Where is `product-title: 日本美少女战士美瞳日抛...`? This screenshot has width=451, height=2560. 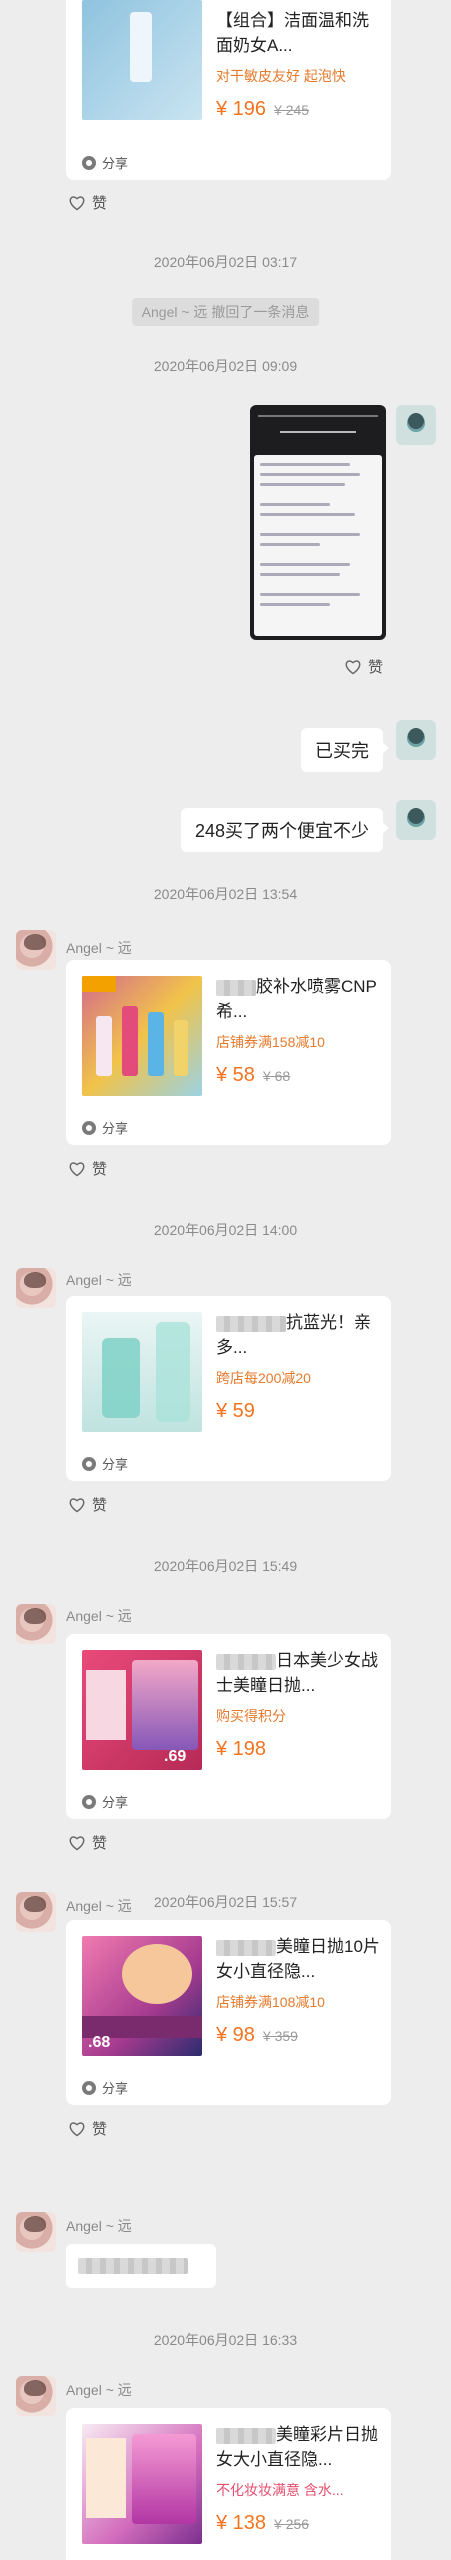
product-title: 日本美少女战士美瞳日抛... is located at coordinates (297, 1673).